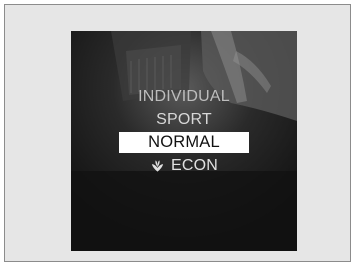  I want to click on mode-option-label: INDIVIDUAL, so click(184, 96).